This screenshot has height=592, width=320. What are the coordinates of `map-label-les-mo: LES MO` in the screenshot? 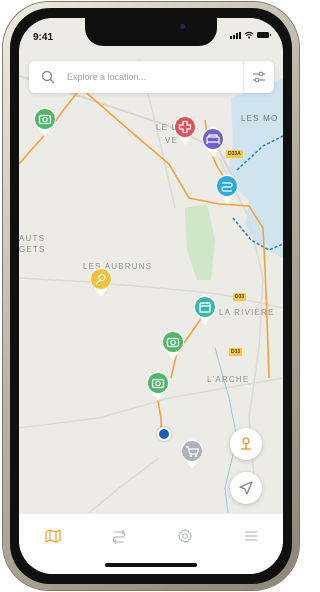 It's located at (260, 118).